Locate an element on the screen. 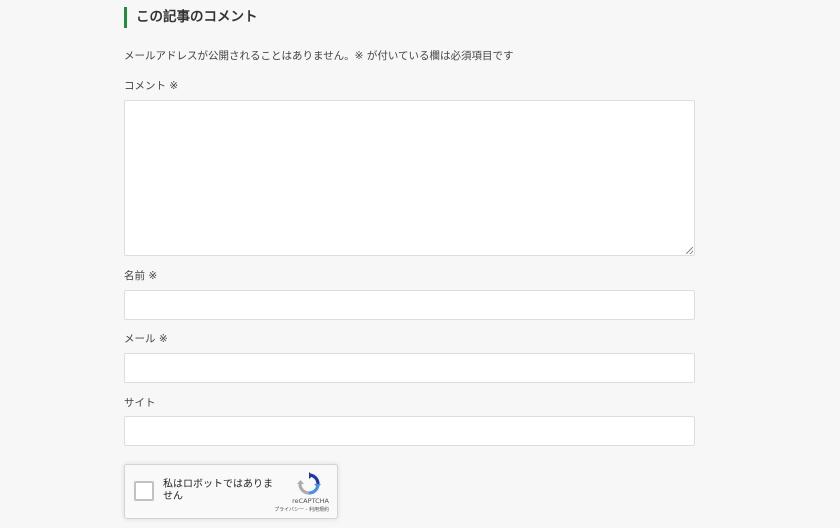 The image size is (840, 528). resize-handle-icon is located at coordinates (689, 250).